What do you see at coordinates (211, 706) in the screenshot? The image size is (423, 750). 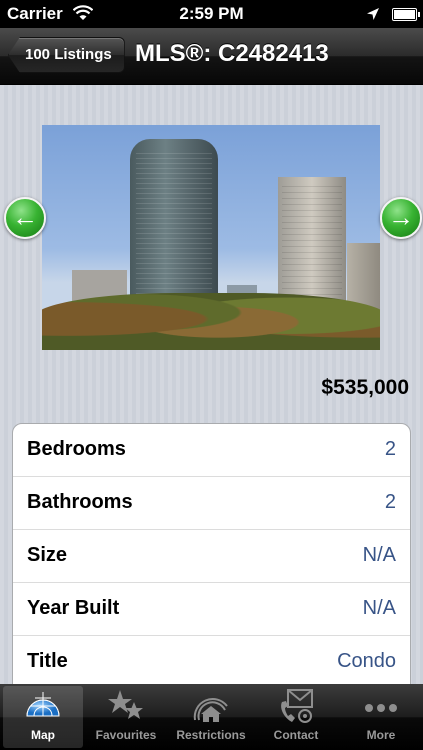 I see `house-icon` at bounding box center [211, 706].